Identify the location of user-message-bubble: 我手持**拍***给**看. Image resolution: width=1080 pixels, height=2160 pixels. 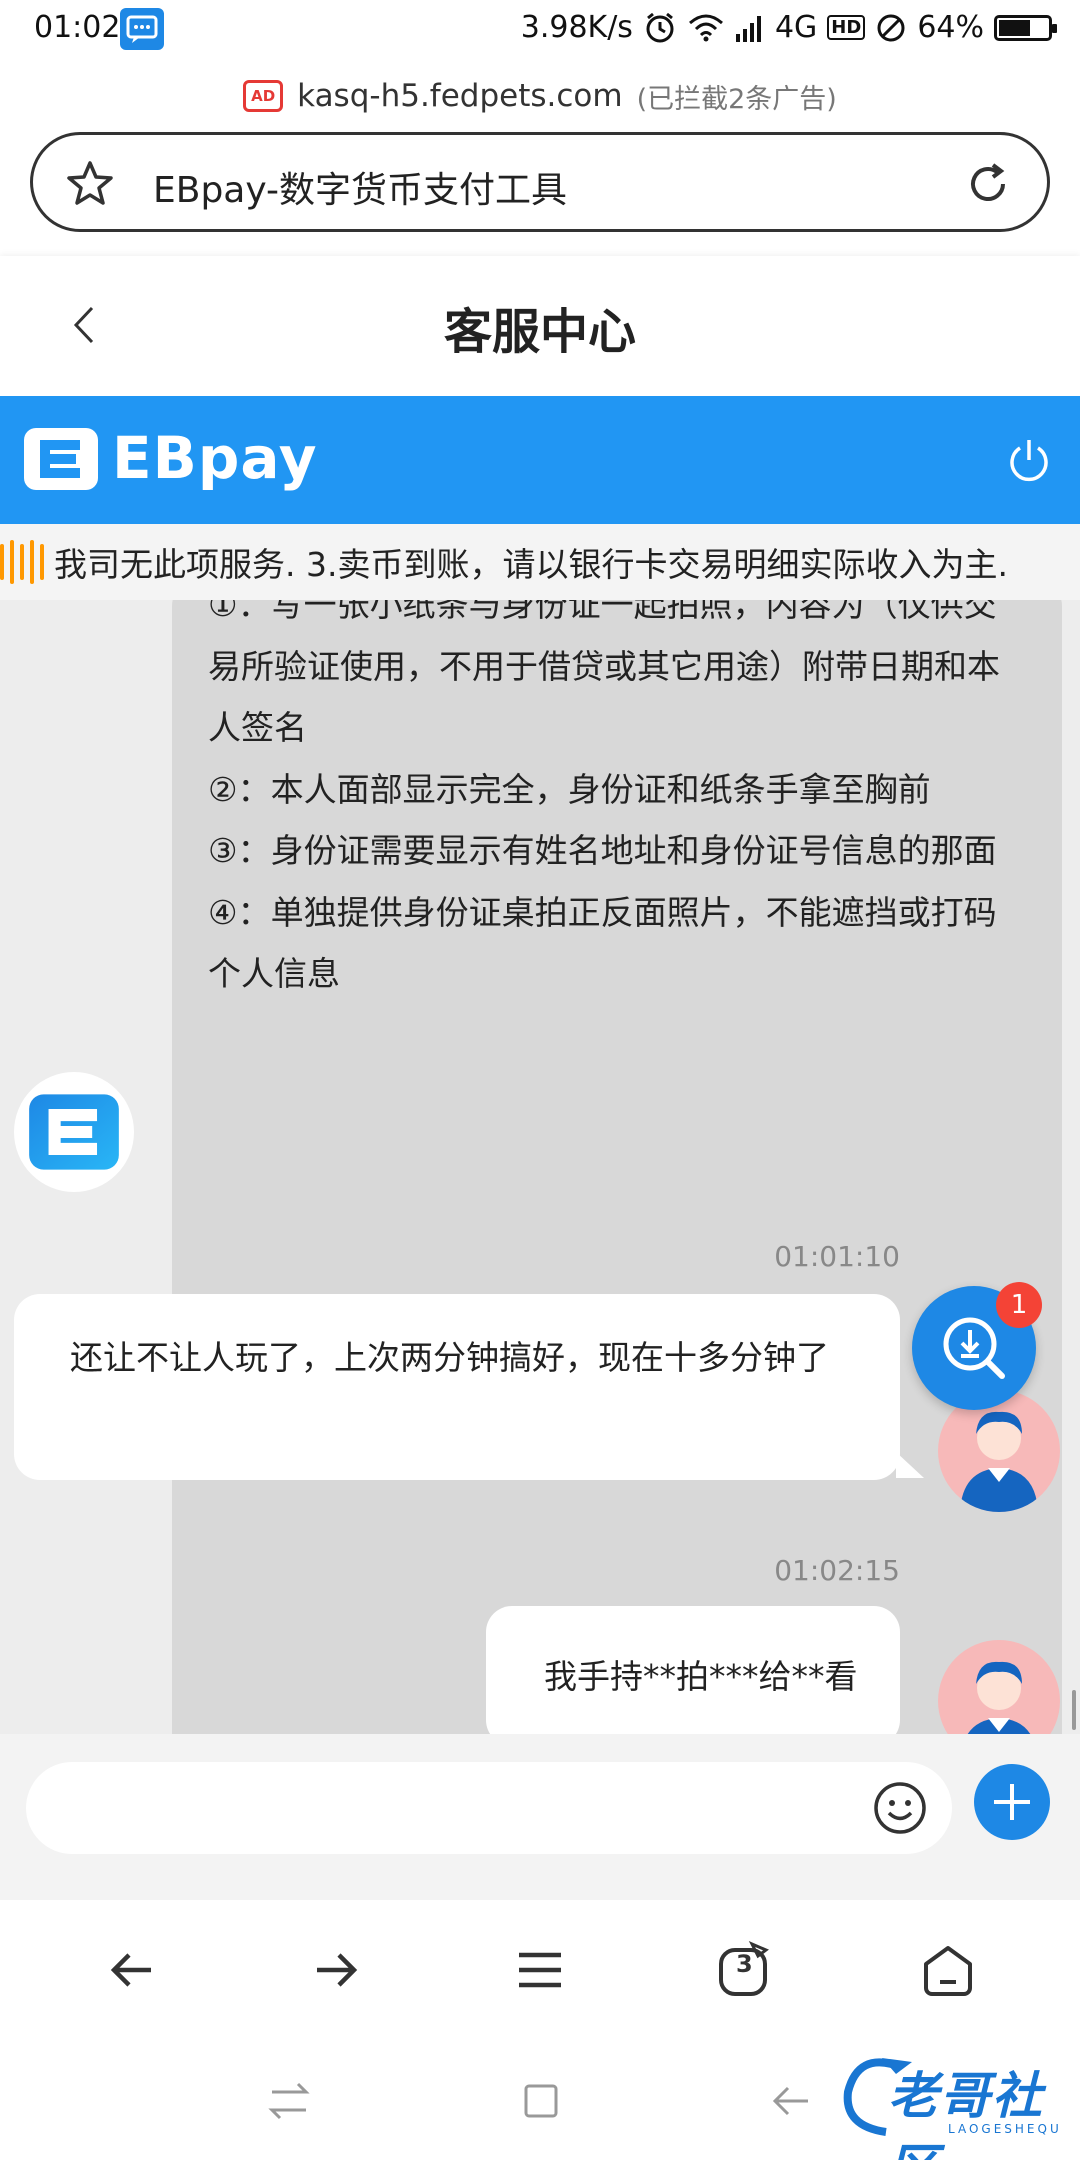
(693, 1670).